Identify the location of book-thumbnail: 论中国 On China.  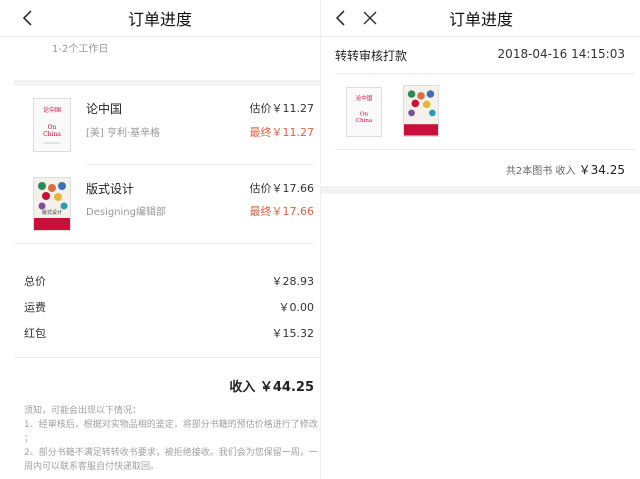
(364, 112).